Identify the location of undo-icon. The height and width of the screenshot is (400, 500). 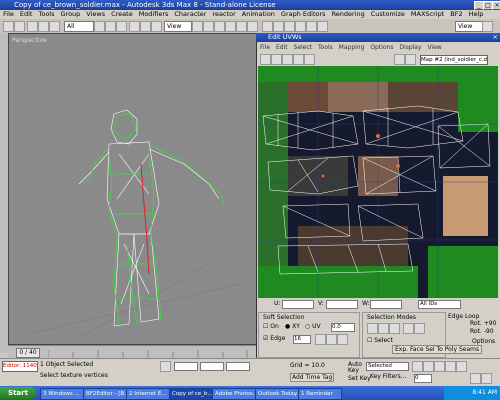
(8, 26).